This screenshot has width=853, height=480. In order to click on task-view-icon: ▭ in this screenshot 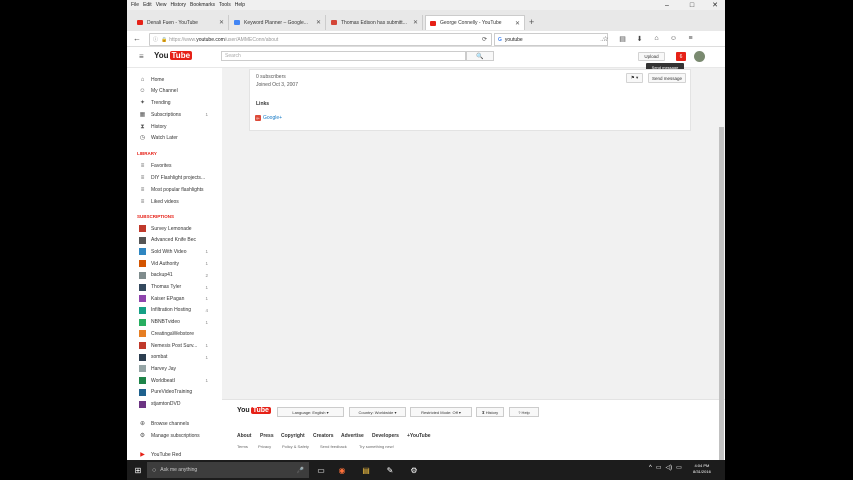, I will do `click(321, 470)`.